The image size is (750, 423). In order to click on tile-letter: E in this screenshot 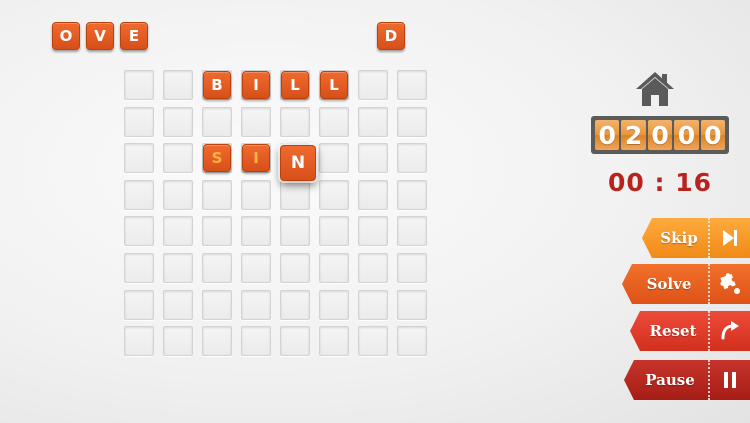, I will do `click(134, 36)`.